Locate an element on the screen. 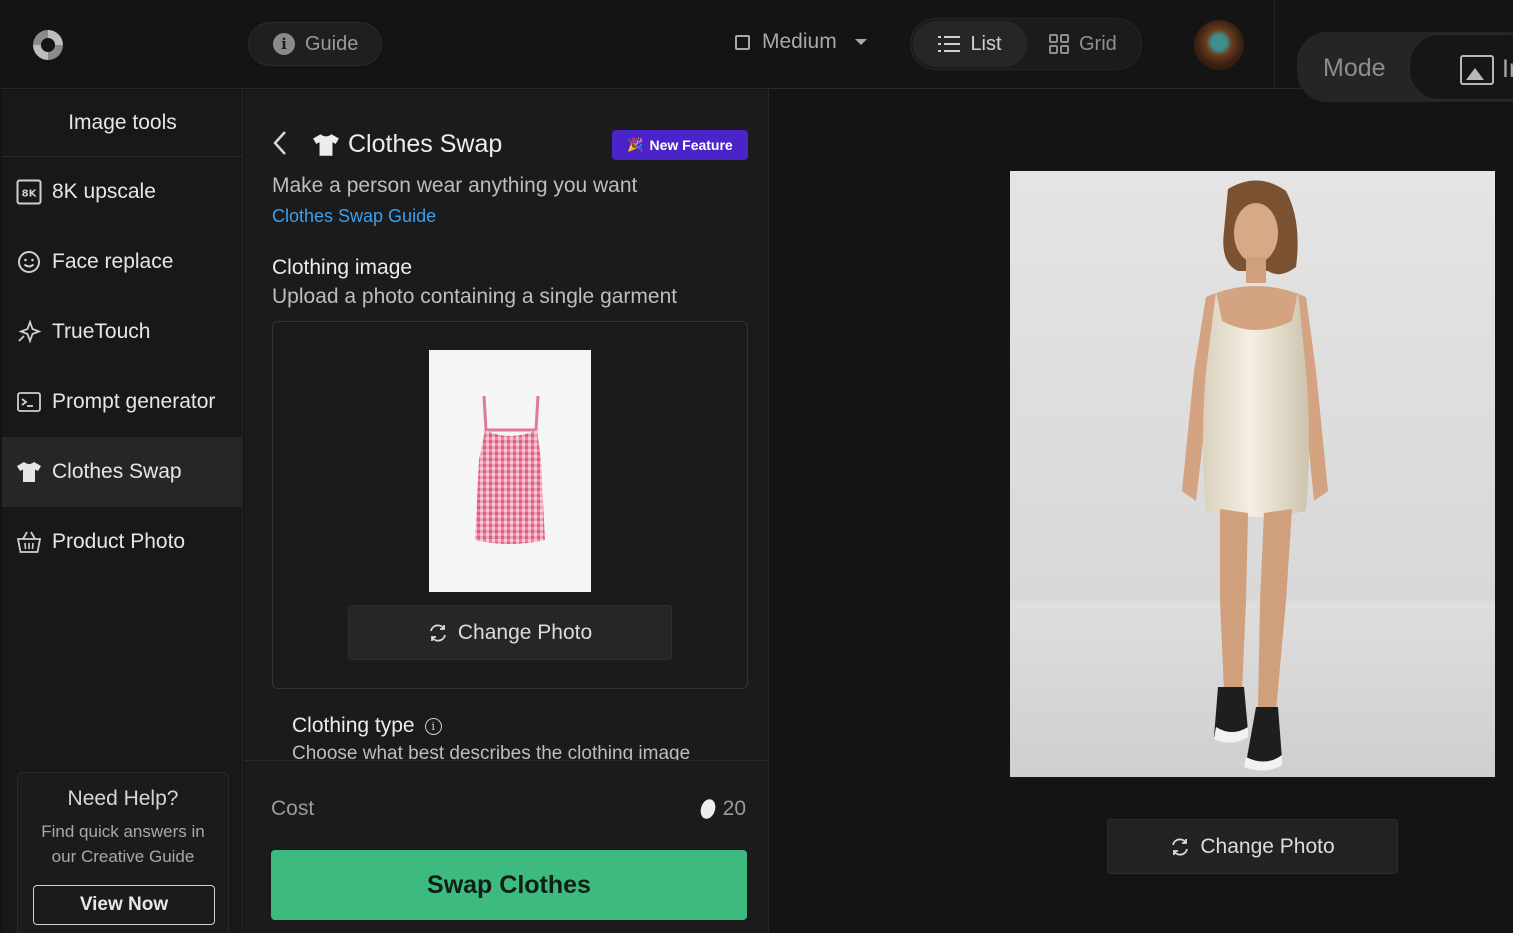  grid-icon is located at coordinates (1059, 44).